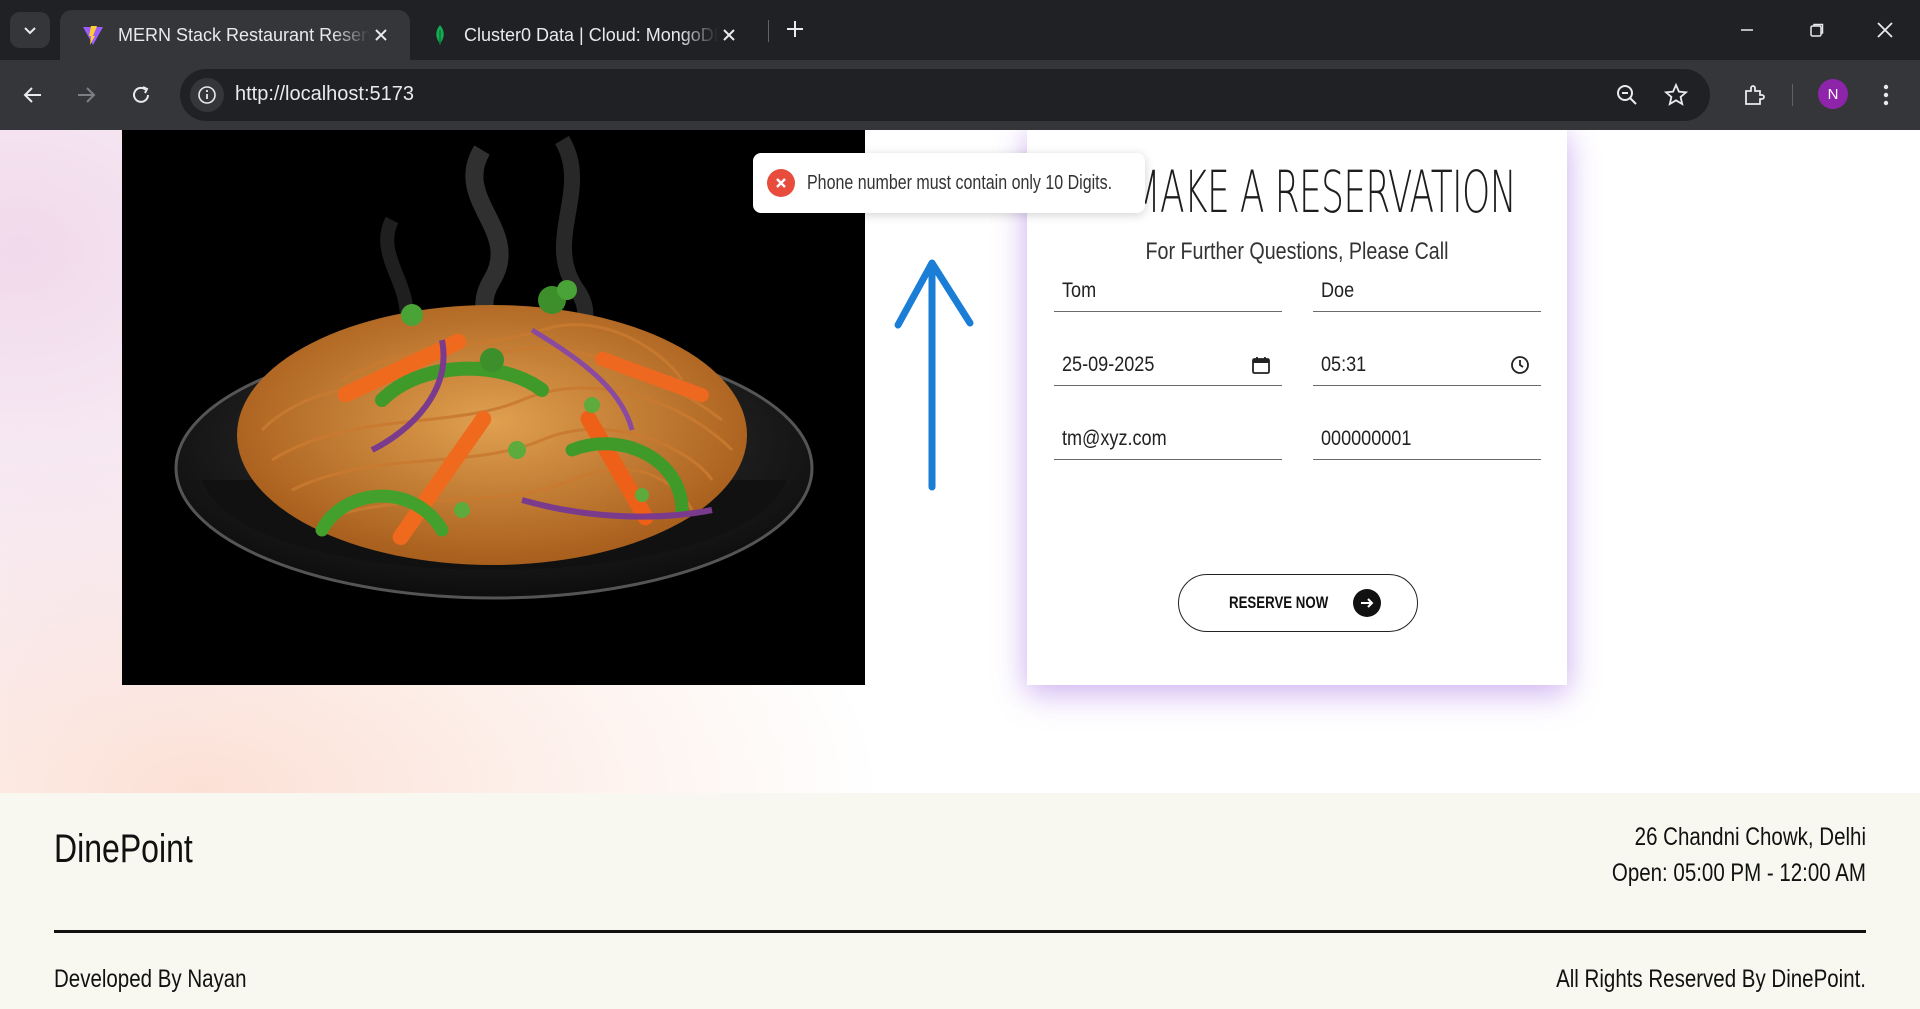  I want to click on arrow-left-icon, so click(32, 95).